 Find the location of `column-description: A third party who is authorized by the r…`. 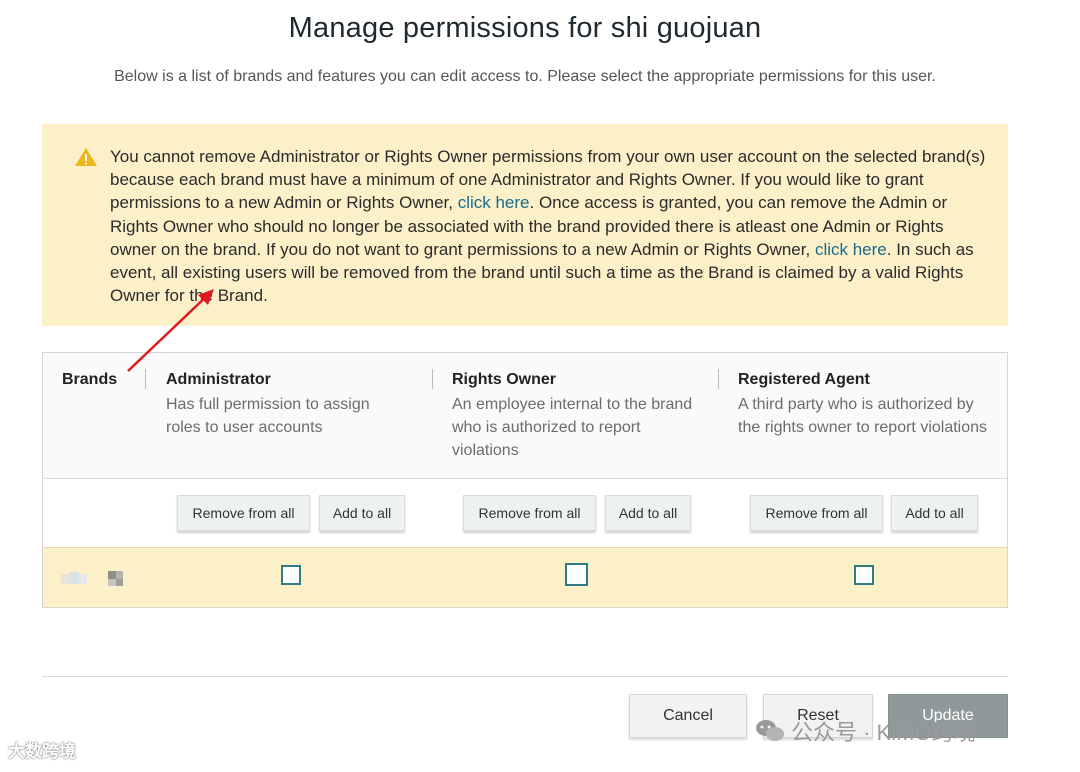

column-description: A third party who is authorized by the r… is located at coordinates (863, 416).